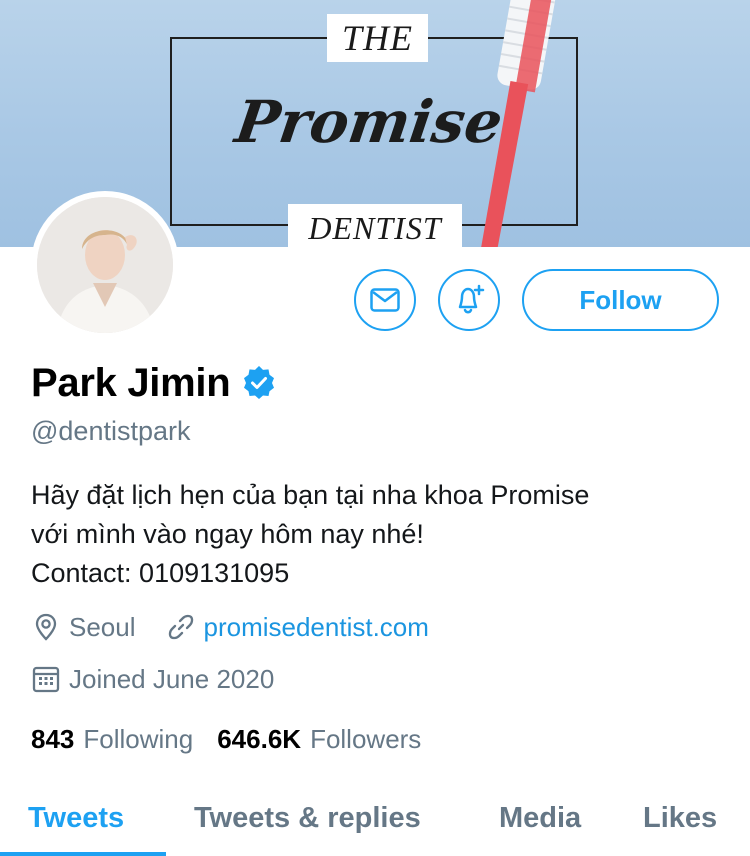  I want to click on envelope-icon, so click(385, 300).